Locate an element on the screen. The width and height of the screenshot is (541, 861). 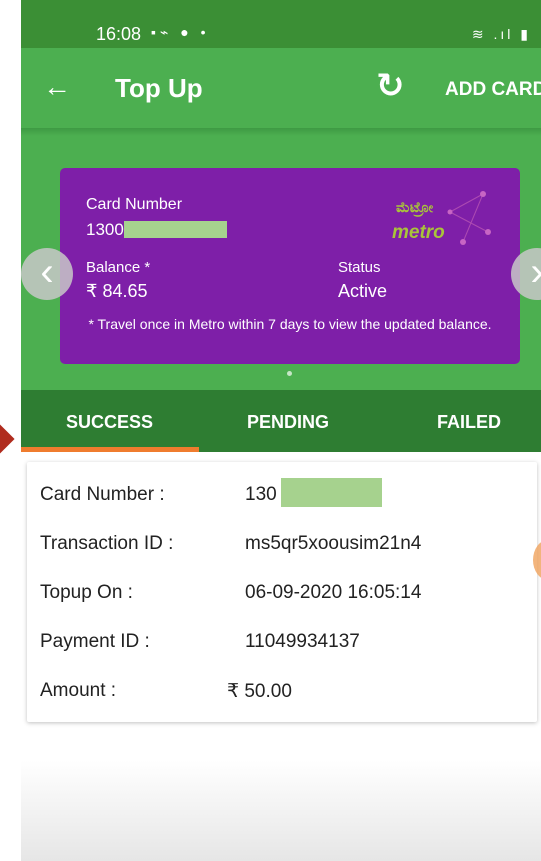
status-bar: 16:08 ▪⌁ ● • ≋ .ıl ▮ is located at coordinates (281, 24).